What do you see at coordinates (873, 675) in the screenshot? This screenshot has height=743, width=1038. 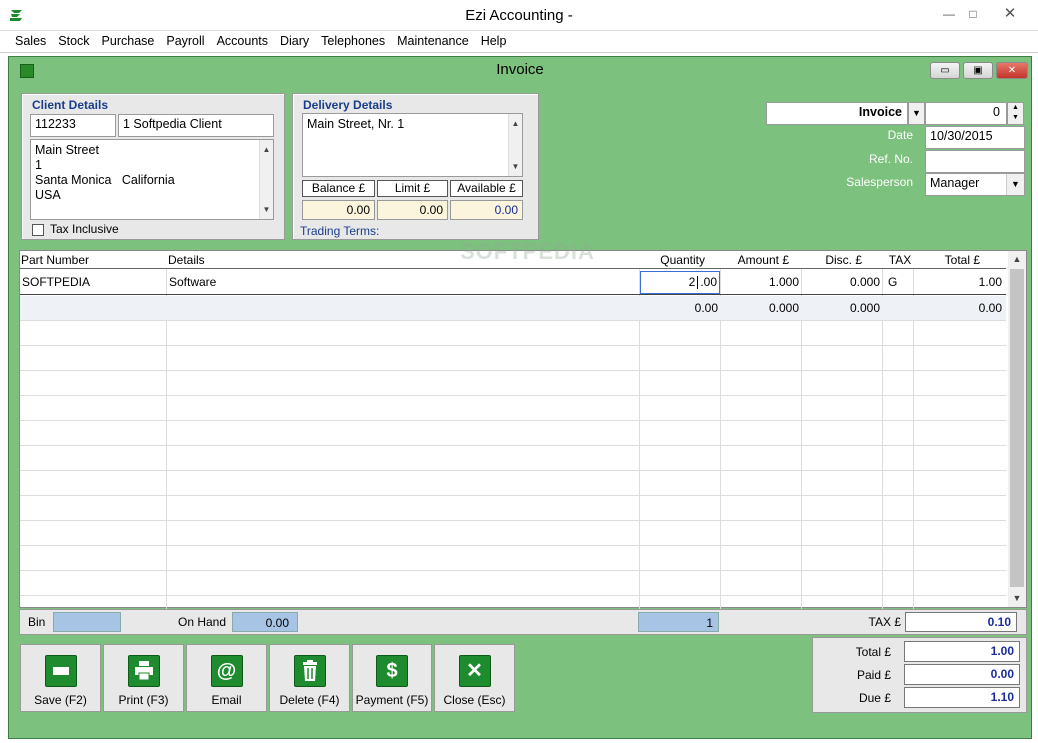 I see `paid-label: Paid £` at bounding box center [873, 675].